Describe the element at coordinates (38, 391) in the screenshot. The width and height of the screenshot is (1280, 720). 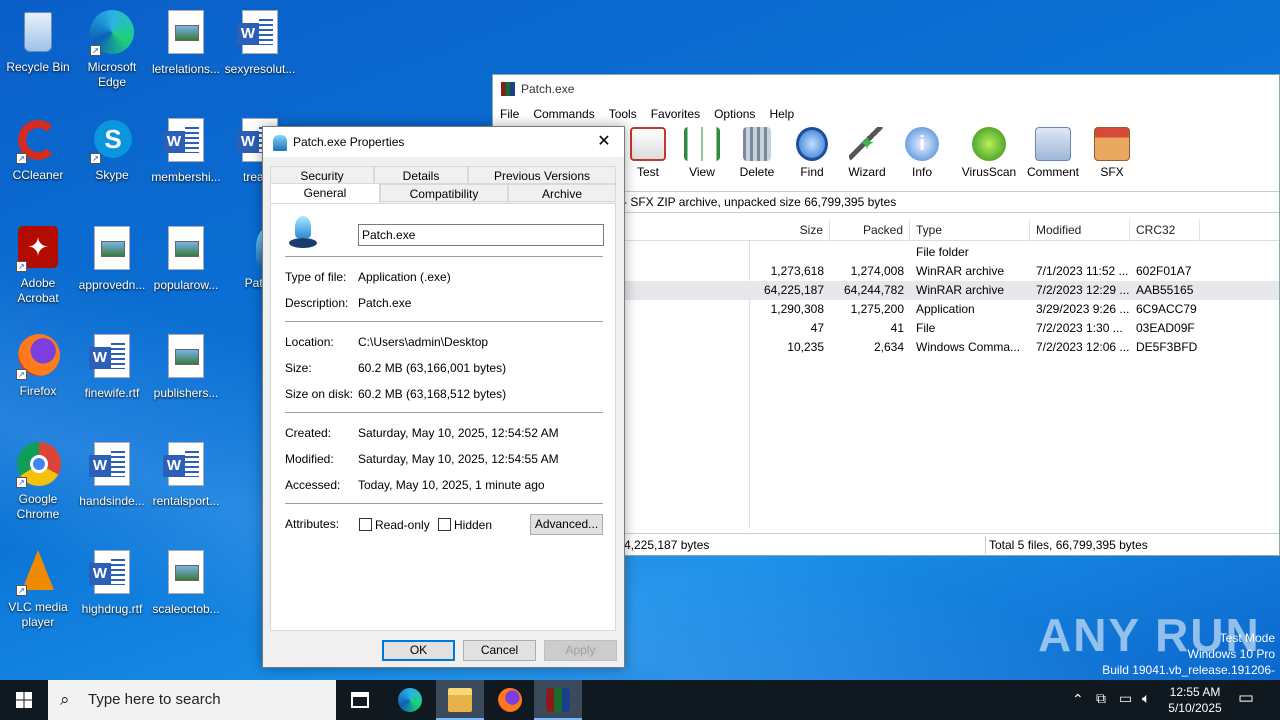
I see `desktop-icon-label: Firefox` at that location.